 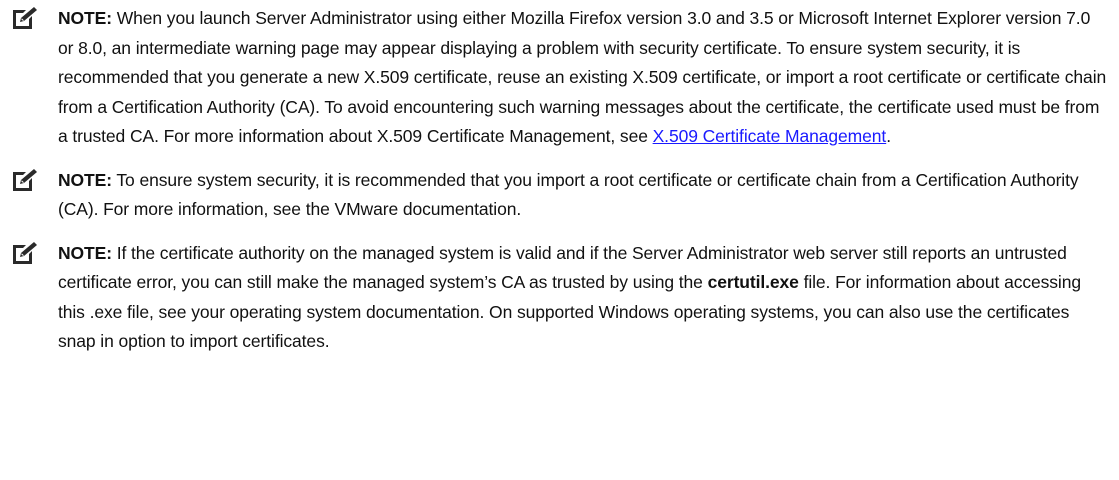 I want to click on certutil-filename: certutil.exe, so click(x=753, y=282).